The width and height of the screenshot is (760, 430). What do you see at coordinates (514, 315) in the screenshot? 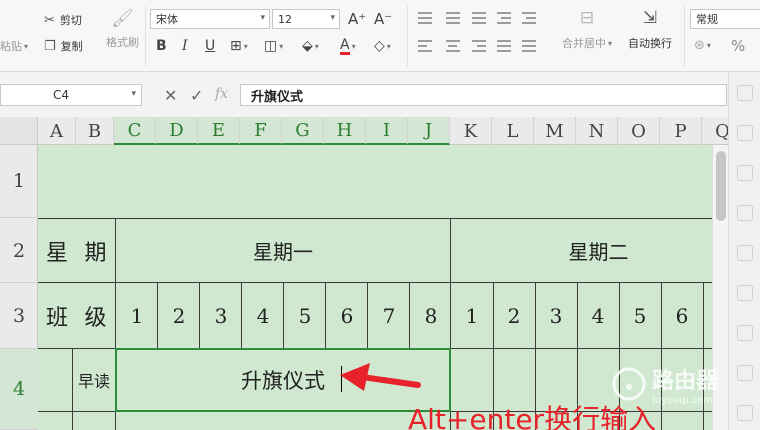
I see `period-cell-tuesday: 2` at bounding box center [514, 315].